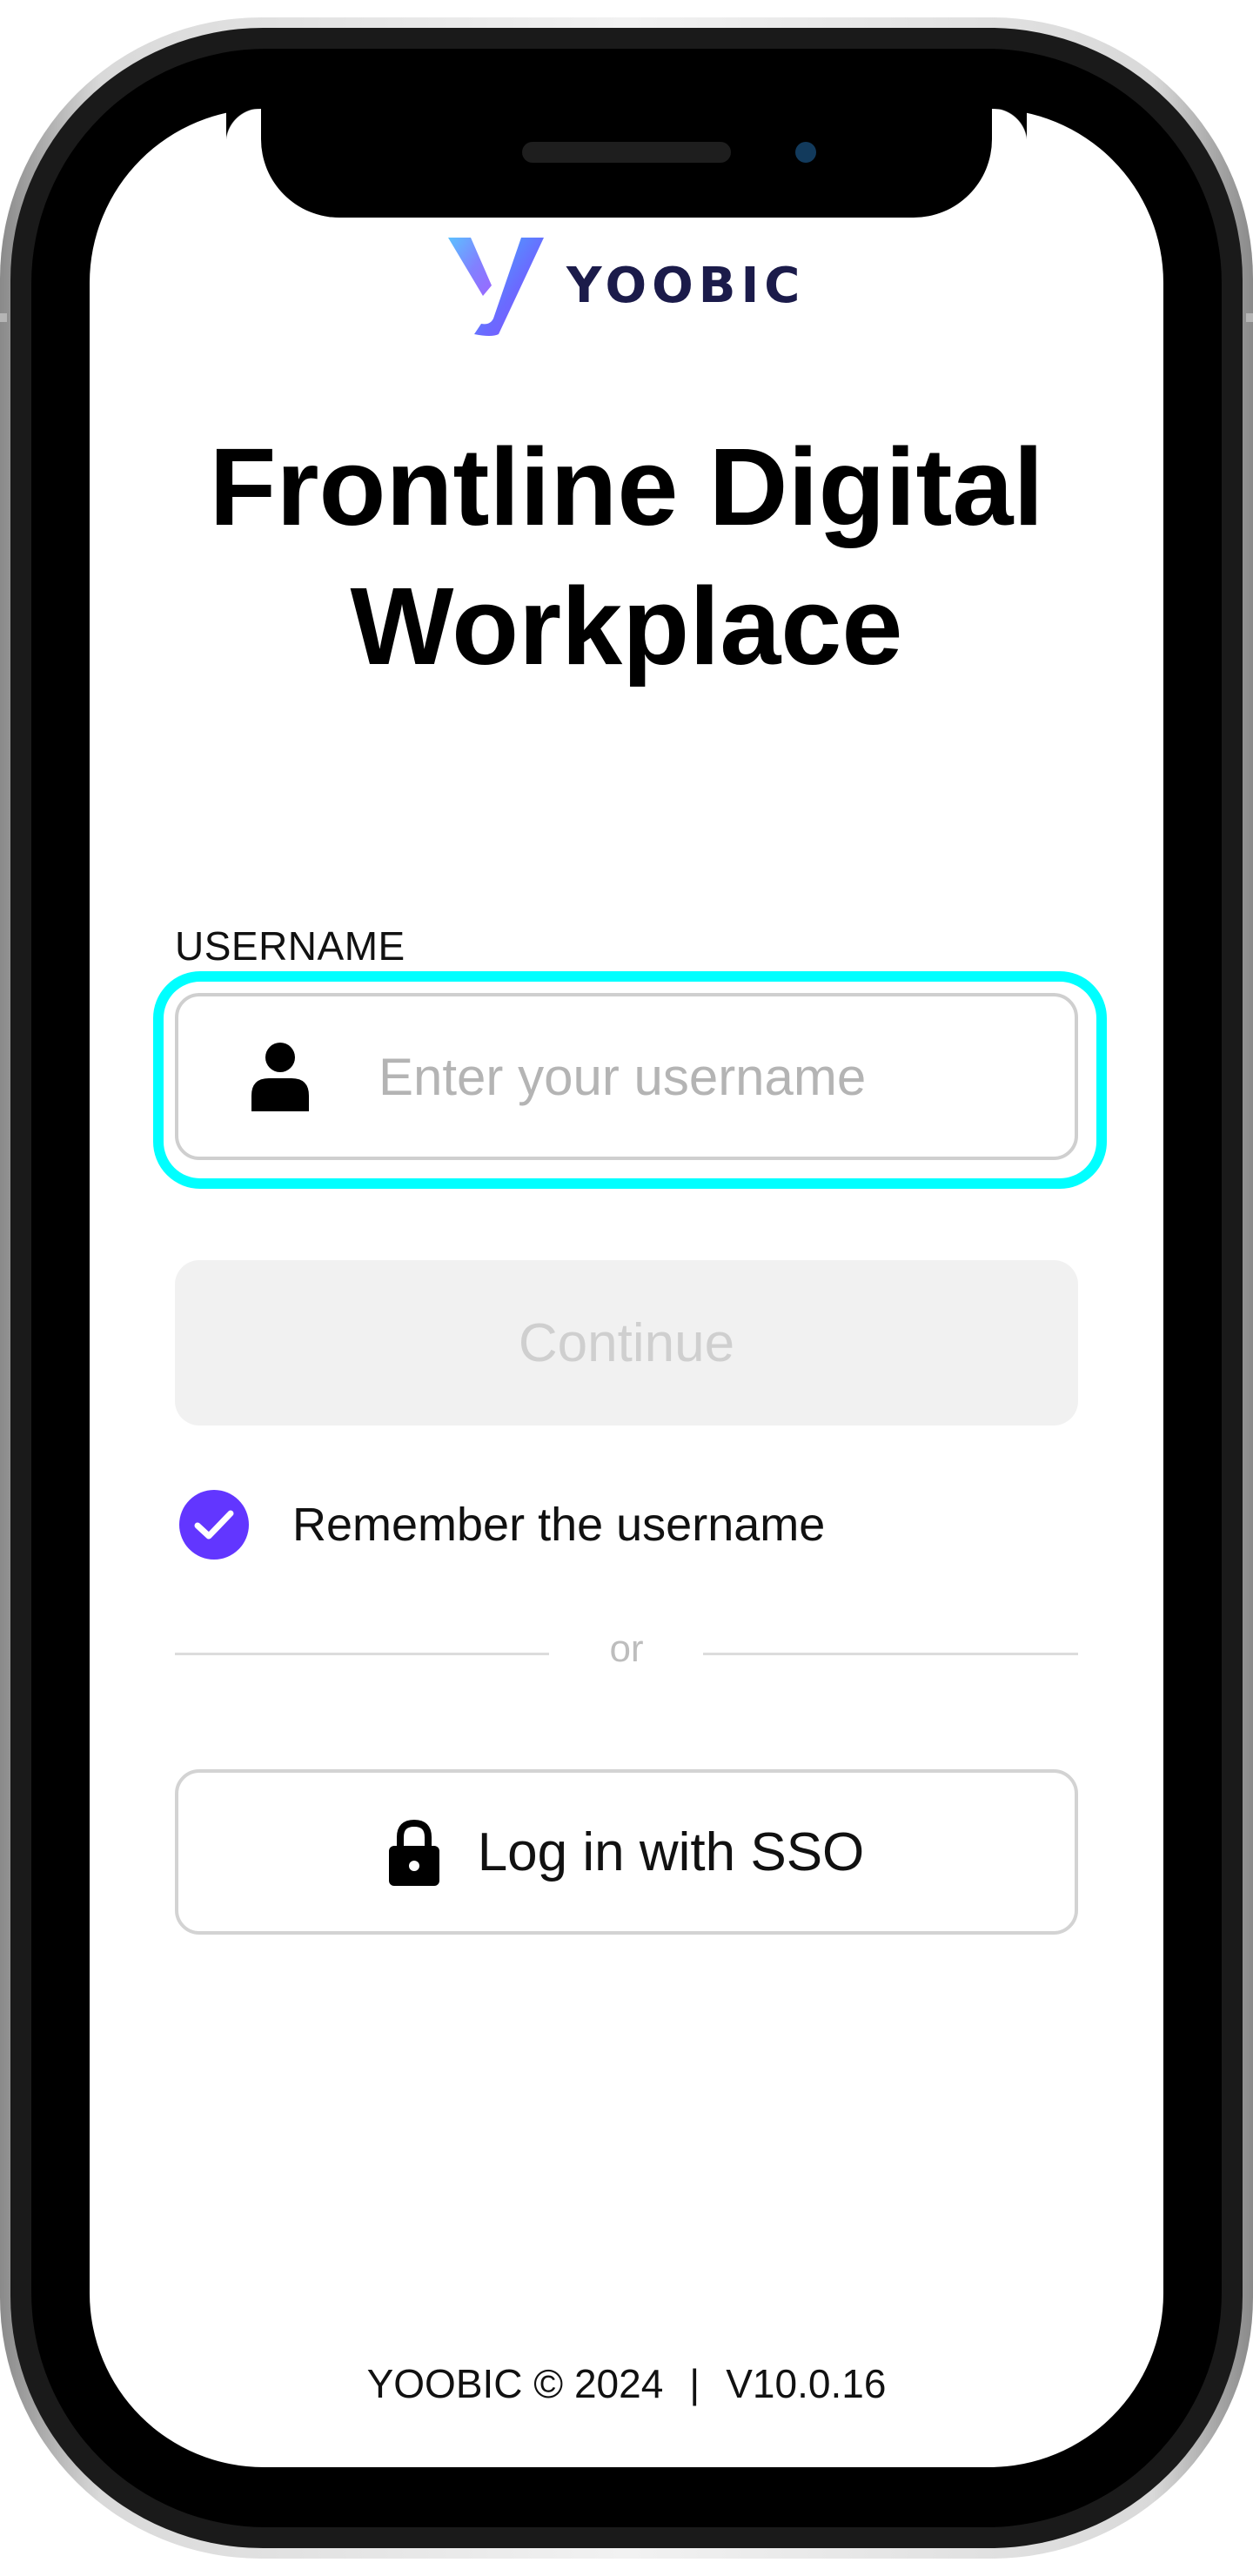 Image resolution: width=1253 pixels, height=2576 pixels. Describe the element at coordinates (362, 1654) in the screenshot. I see `divider-line-left` at that location.